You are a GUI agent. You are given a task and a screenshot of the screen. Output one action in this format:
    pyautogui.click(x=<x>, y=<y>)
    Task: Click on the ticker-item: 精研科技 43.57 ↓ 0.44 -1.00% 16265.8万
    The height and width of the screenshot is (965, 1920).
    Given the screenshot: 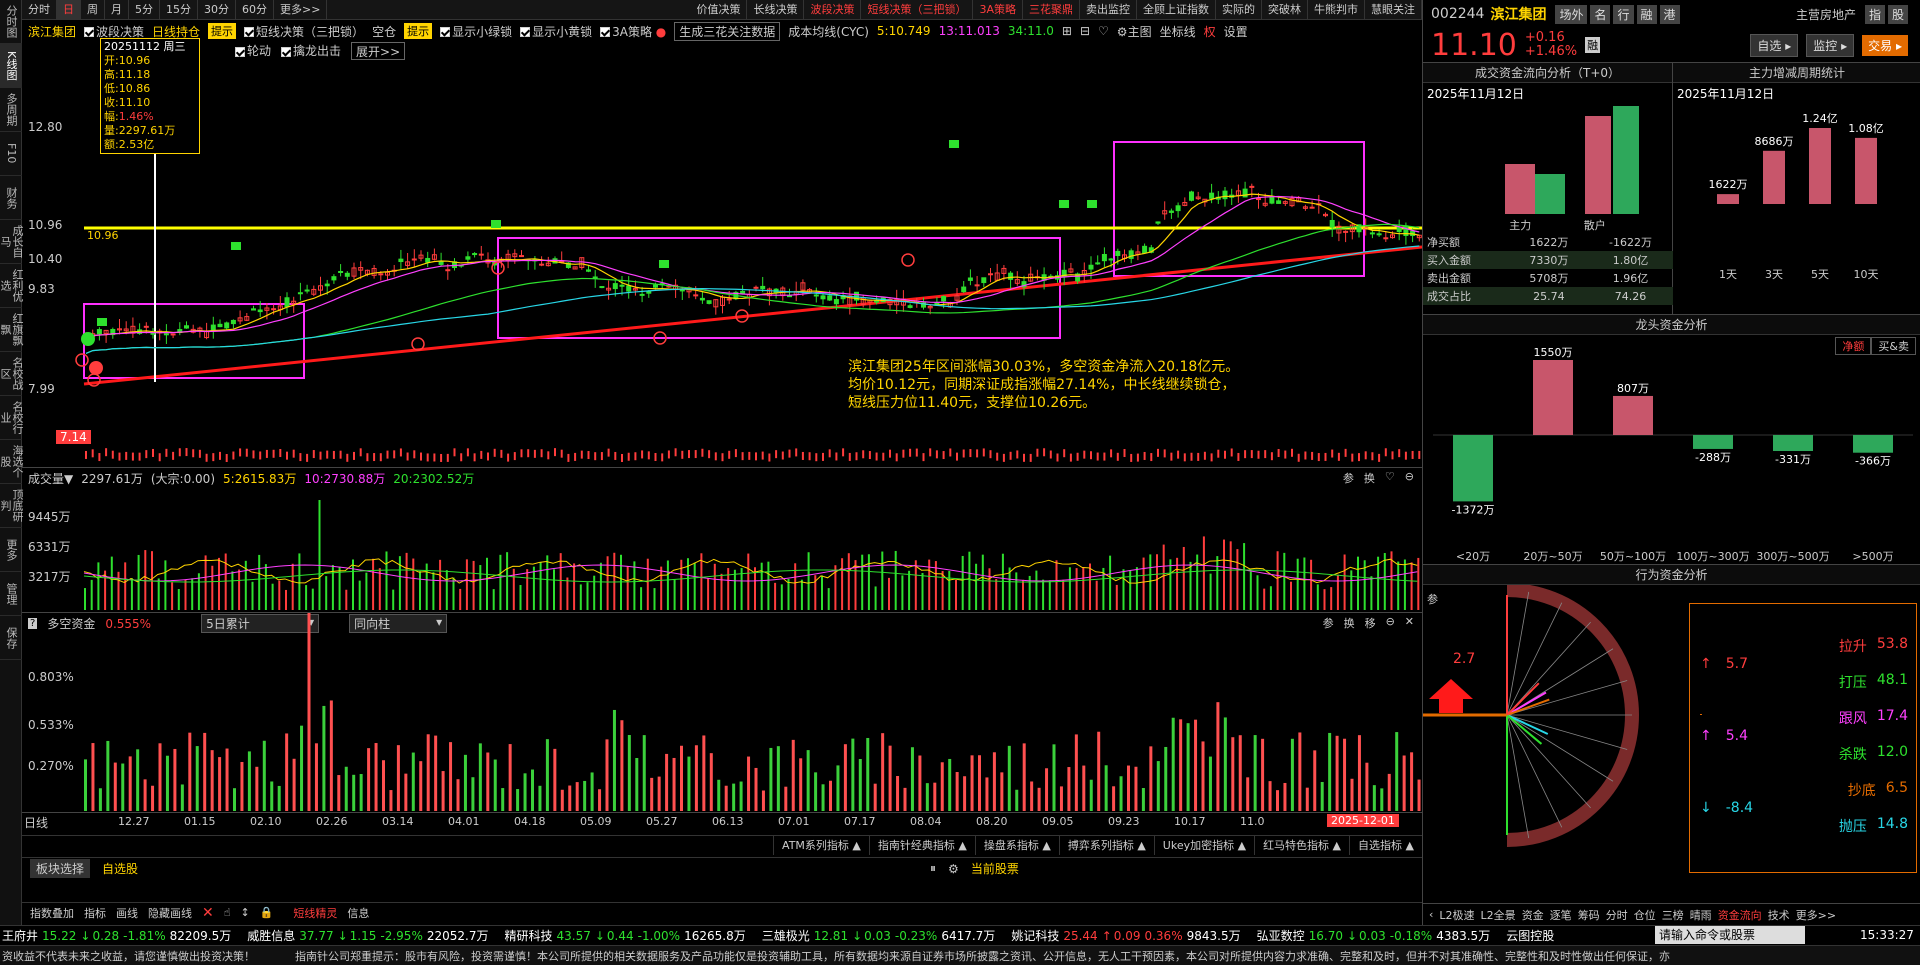 What is the action you would take?
    pyautogui.click(x=624, y=935)
    